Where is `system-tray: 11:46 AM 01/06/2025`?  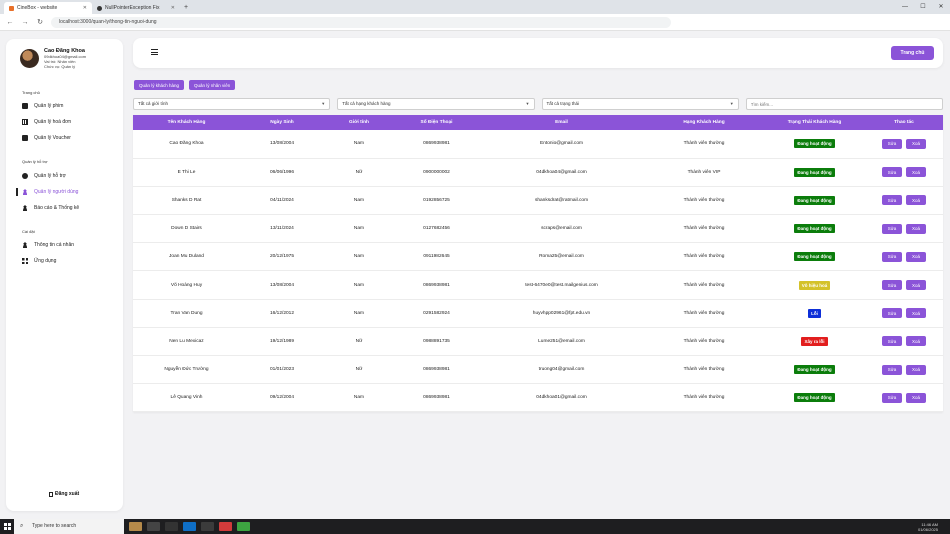 system-tray: 11:46 AM 01/06/2025 is located at coordinates (934, 527).